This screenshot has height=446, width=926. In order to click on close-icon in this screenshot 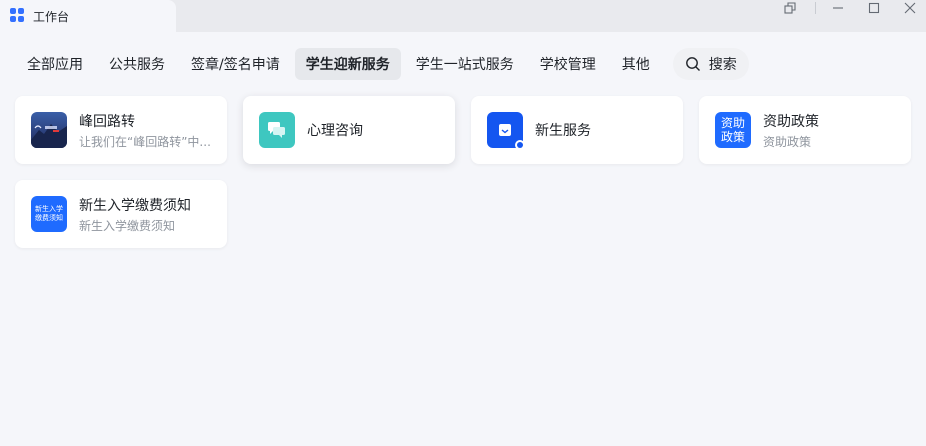, I will do `click(910, 8)`.